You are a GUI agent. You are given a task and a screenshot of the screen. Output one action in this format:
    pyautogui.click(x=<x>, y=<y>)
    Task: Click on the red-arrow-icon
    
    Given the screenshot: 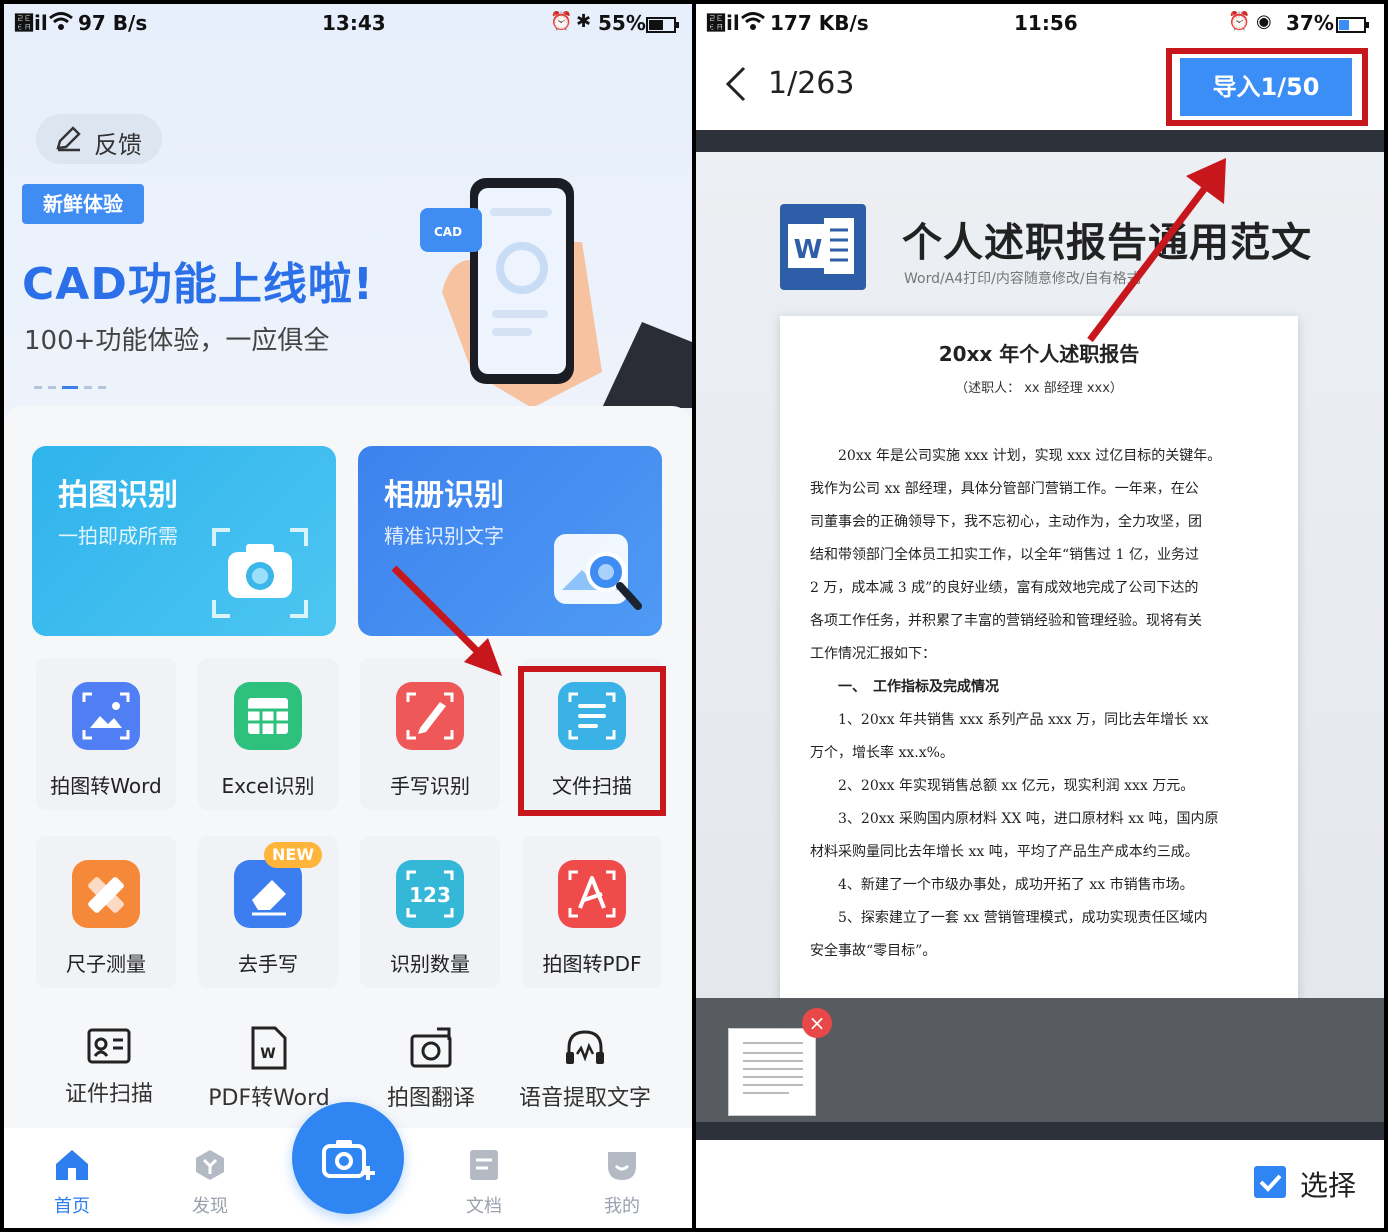 What is the action you would take?
    pyautogui.click(x=1156, y=250)
    